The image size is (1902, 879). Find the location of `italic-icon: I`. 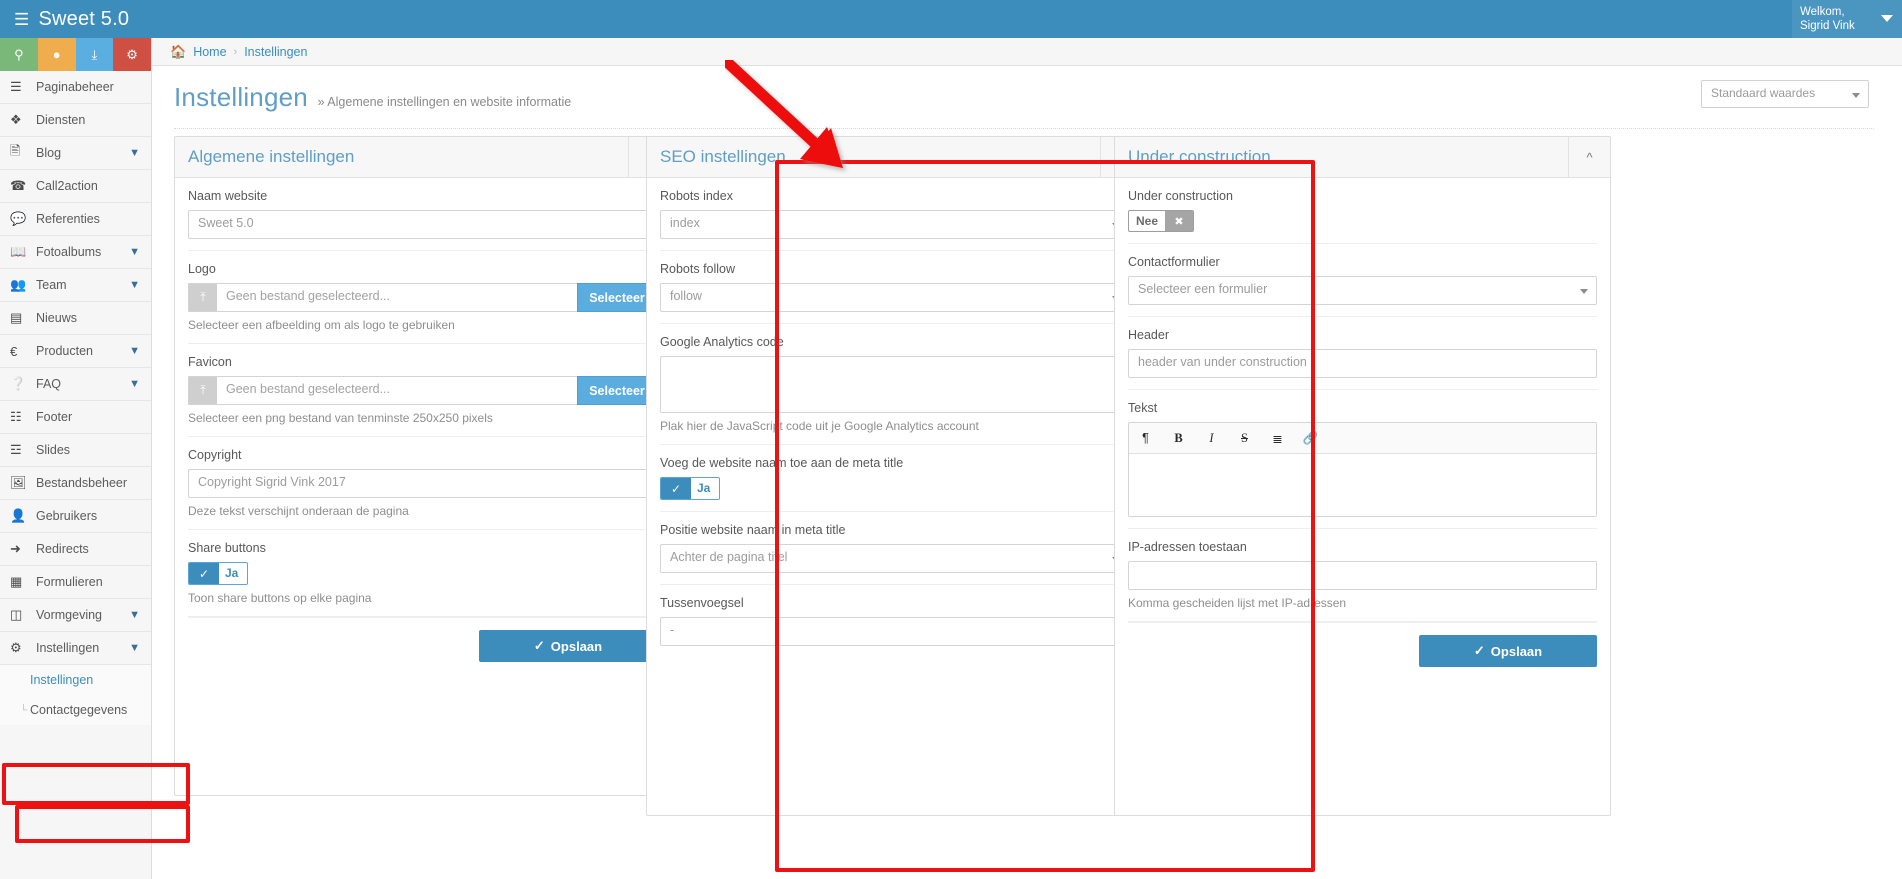

italic-icon: I is located at coordinates (1211, 438).